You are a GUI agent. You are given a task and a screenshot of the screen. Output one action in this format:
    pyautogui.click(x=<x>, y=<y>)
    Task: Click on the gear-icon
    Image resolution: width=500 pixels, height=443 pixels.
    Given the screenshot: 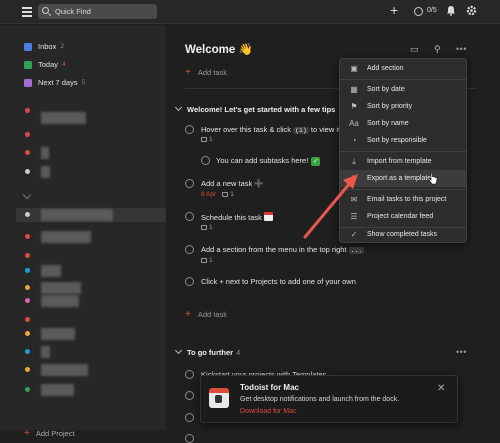 What is the action you would take?
    pyautogui.click(x=471, y=12)
    